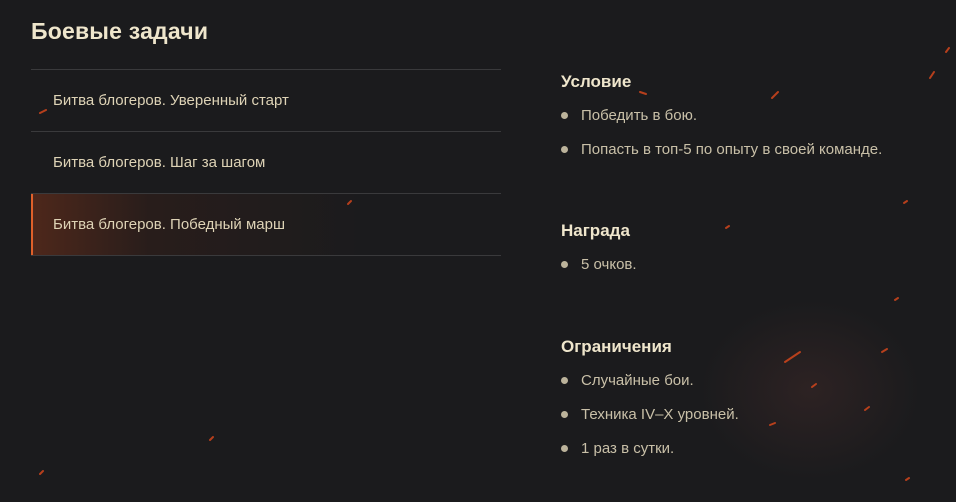 The image size is (956, 502). I want to click on page-title: Боевые задачи, so click(120, 31).